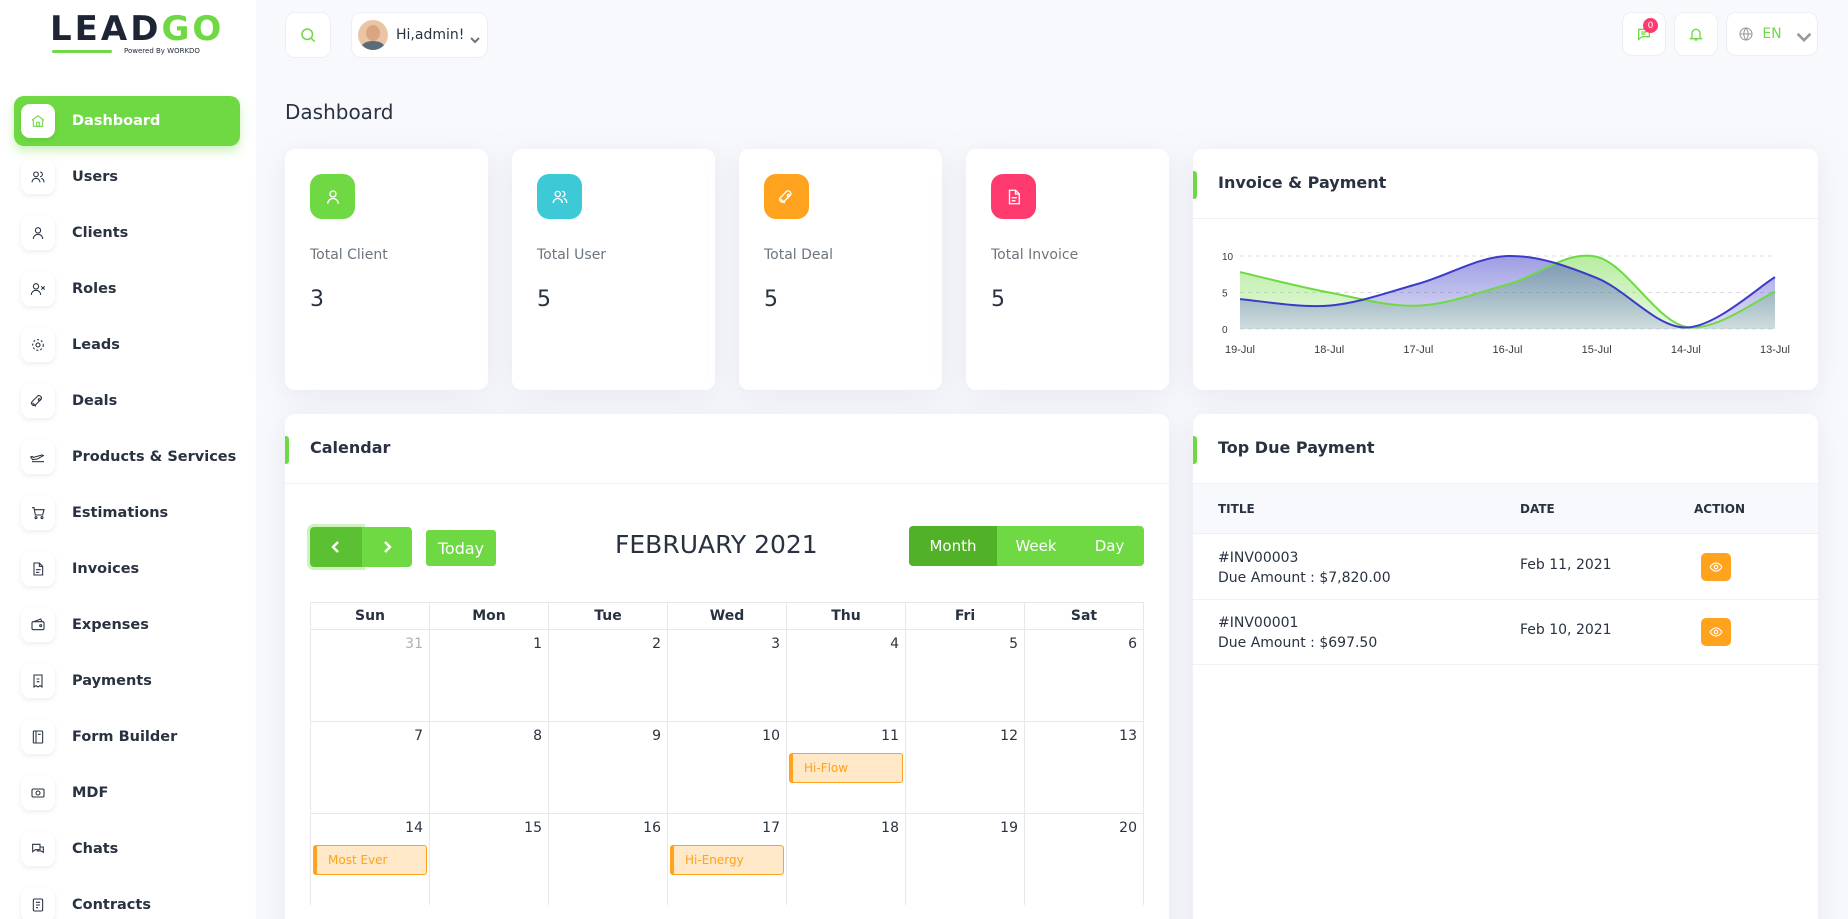 The height and width of the screenshot is (919, 1848). I want to click on sidebar-item-clients: Clients, so click(127, 233).